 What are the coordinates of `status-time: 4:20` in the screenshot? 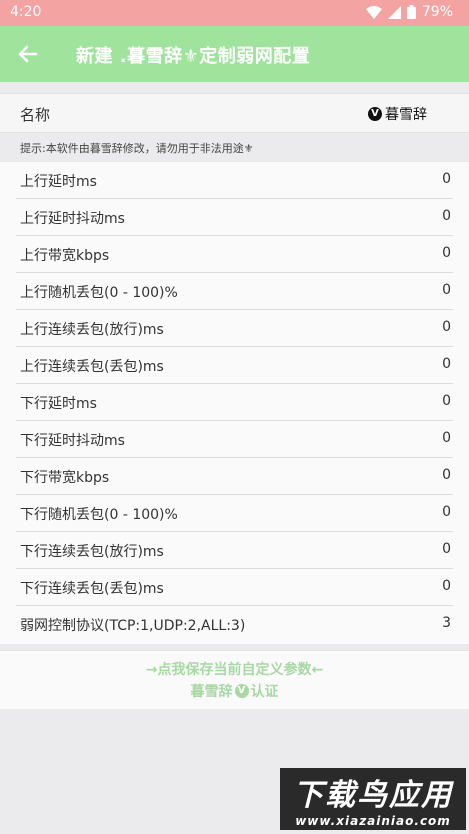 It's located at (26, 12).